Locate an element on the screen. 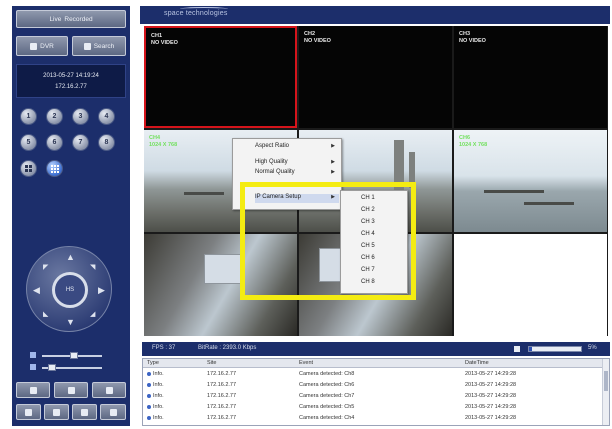  ptz-up-left-arrow-icon: ◤ is located at coordinates (45, 267).